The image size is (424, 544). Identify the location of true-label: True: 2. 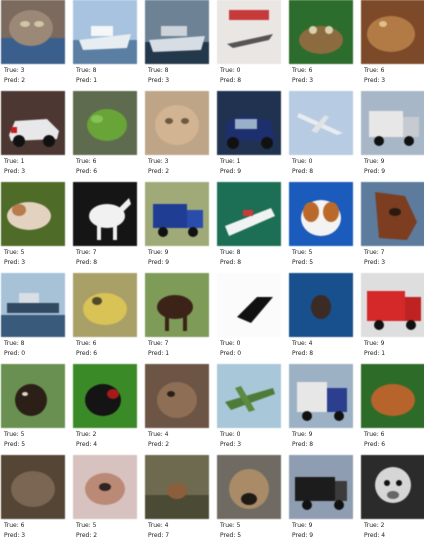
(86, 434).